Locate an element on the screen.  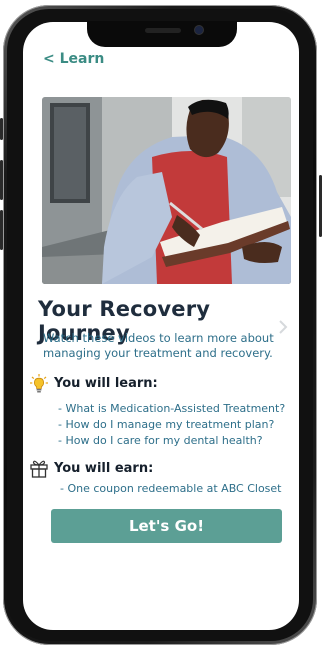
learn-item: - What is Medication-Assisted Treatment? is located at coordinates (172, 408).